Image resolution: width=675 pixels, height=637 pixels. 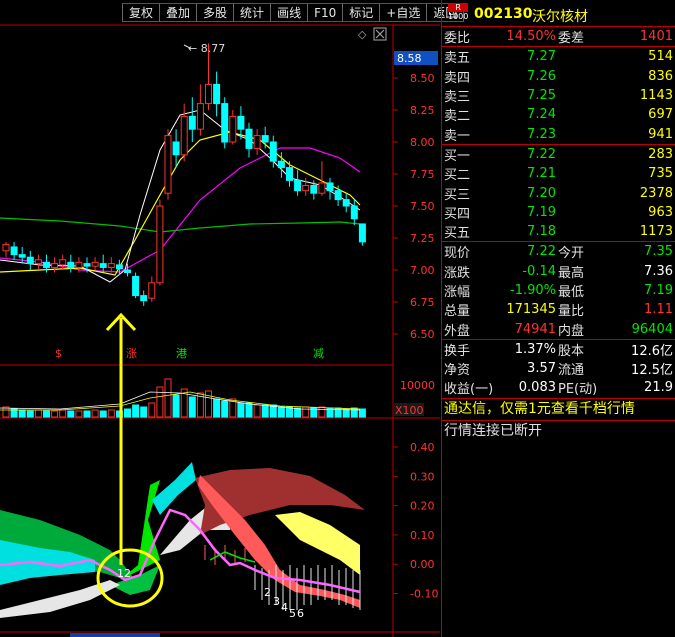 What do you see at coordinates (422, 142) in the screenshot?
I see `price-axis-label: 8.00` at bounding box center [422, 142].